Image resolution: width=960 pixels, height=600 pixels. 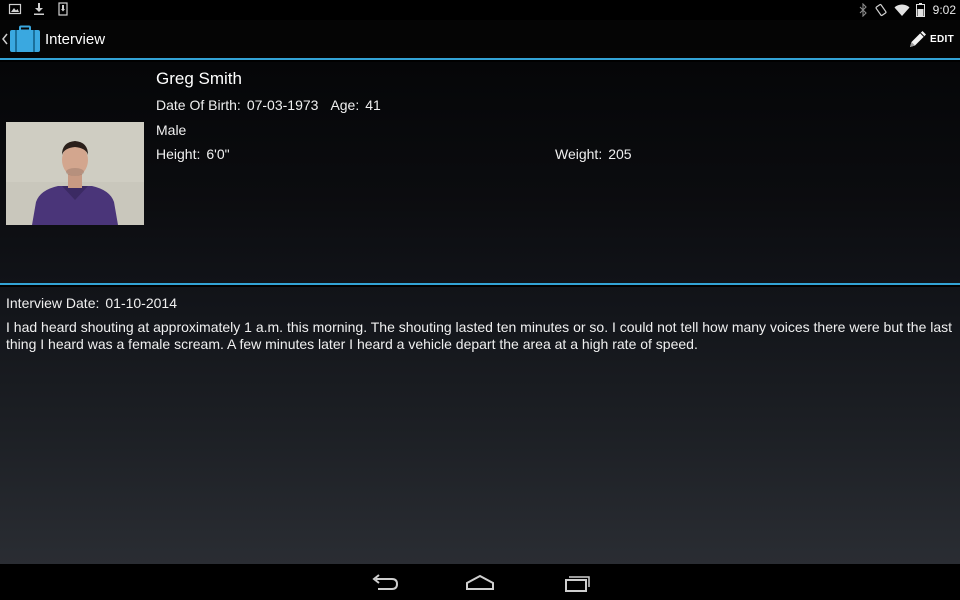 I want to click on battery-icon, so click(x=920, y=10).